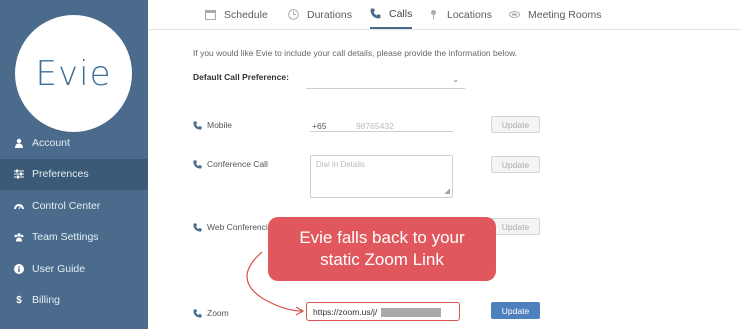 The width and height of the screenshot is (741, 329). What do you see at coordinates (293, 14) in the screenshot?
I see `clock-icon` at bounding box center [293, 14].